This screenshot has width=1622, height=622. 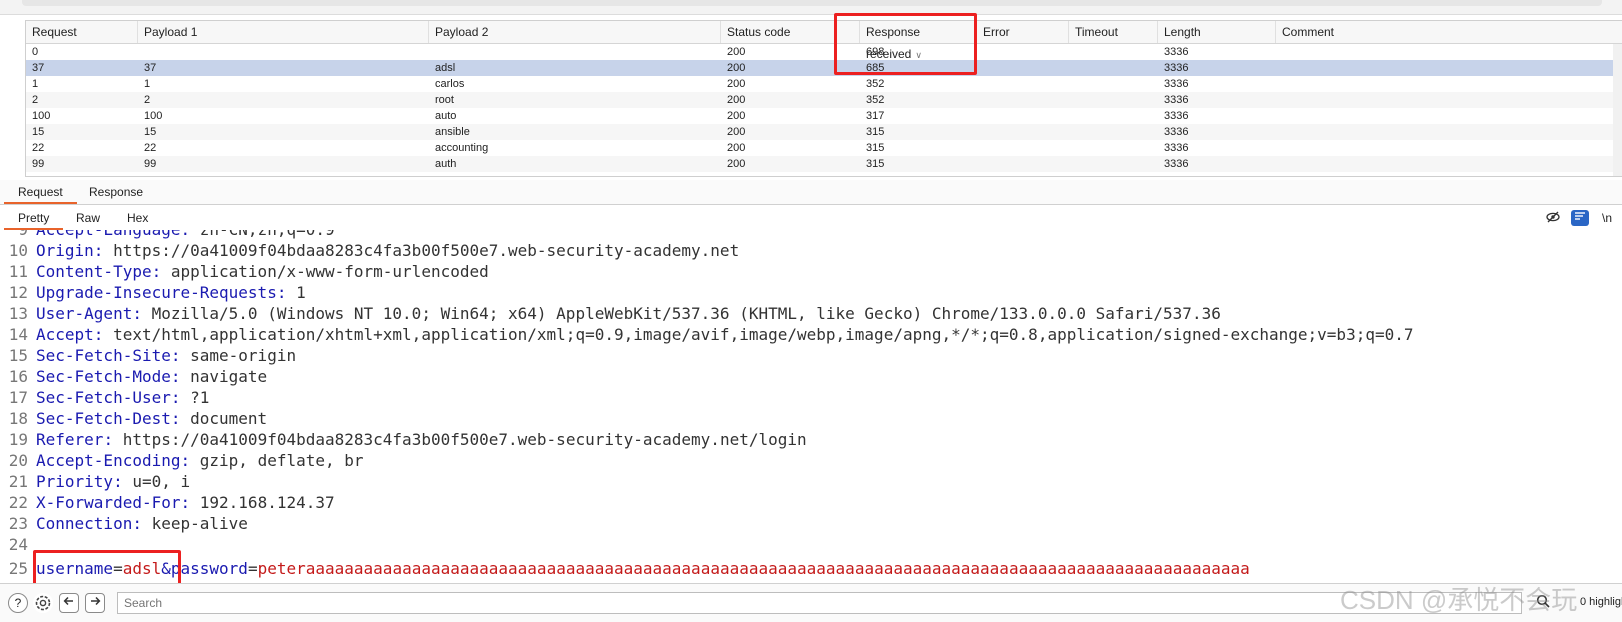 I want to click on eye-slash-icon, so click(x=1553, y=217).